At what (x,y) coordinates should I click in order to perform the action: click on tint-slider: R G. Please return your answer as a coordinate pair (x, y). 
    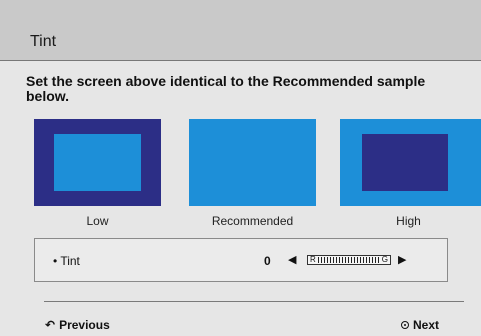
    Looking at the image, I should click on (349, 260).